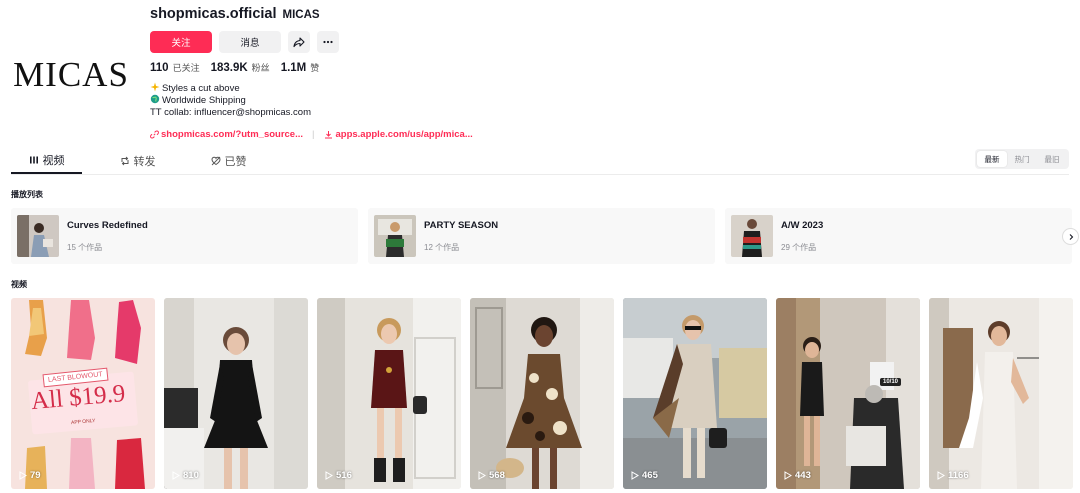 This screenshot has width=1080, height=493. I want to click on more-button, so click(328, 42).